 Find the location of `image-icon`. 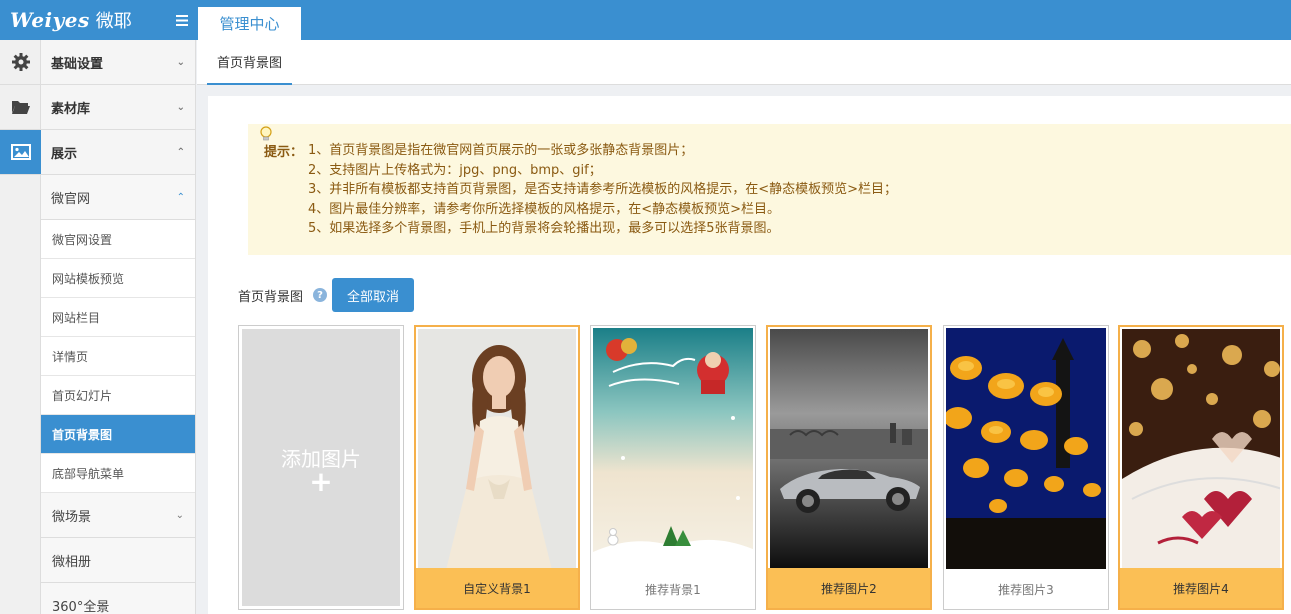

image-icon is located at coordinates (20, 152).